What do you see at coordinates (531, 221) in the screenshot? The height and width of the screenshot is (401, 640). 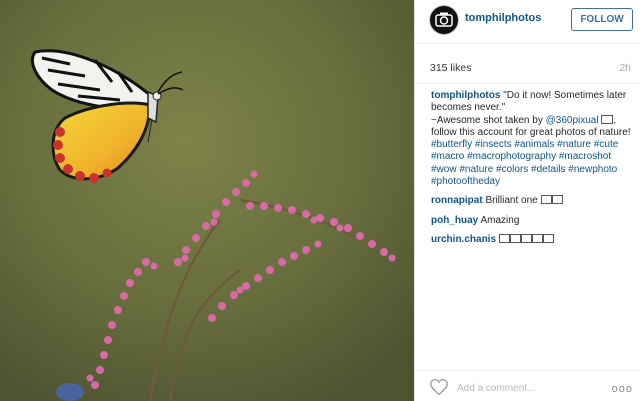 I see `comment-item: poh_huay Amazing` at bounding box center [531, 221].